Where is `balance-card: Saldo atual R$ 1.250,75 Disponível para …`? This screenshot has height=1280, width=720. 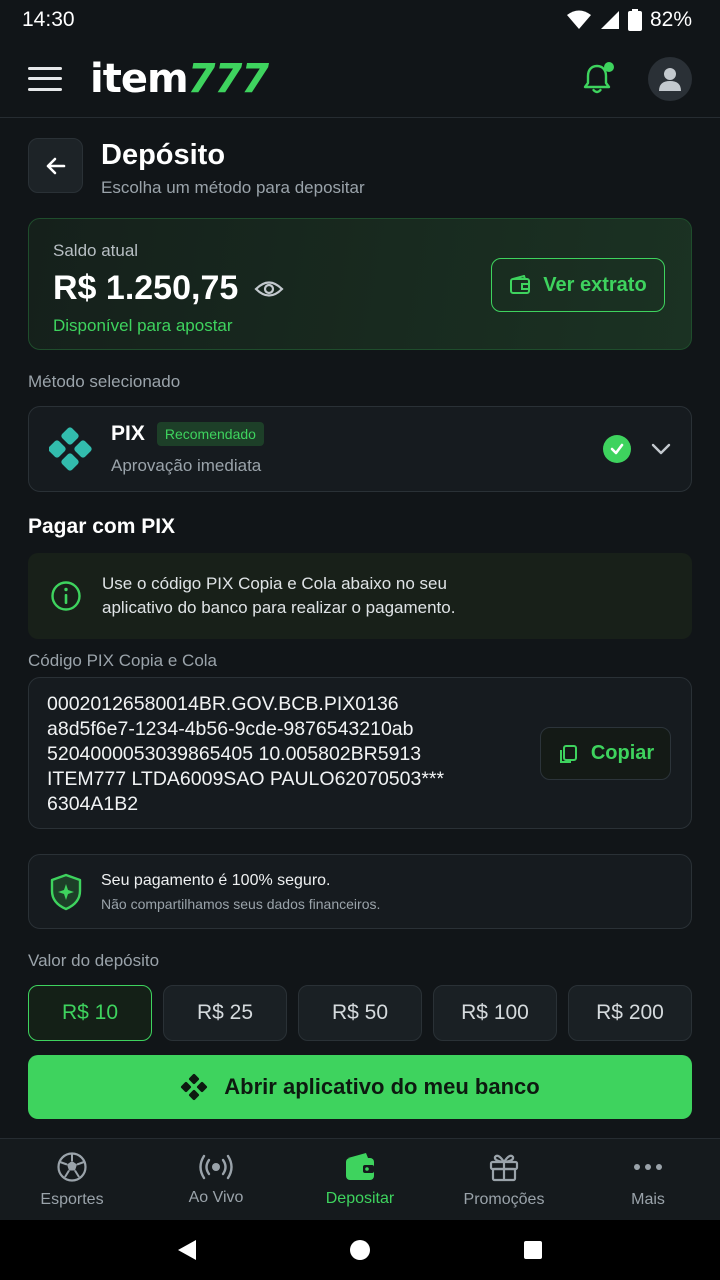
balance-card: Saldo atual R$ 1.250,75 Disponível para … is located at coordinates (360, 284).